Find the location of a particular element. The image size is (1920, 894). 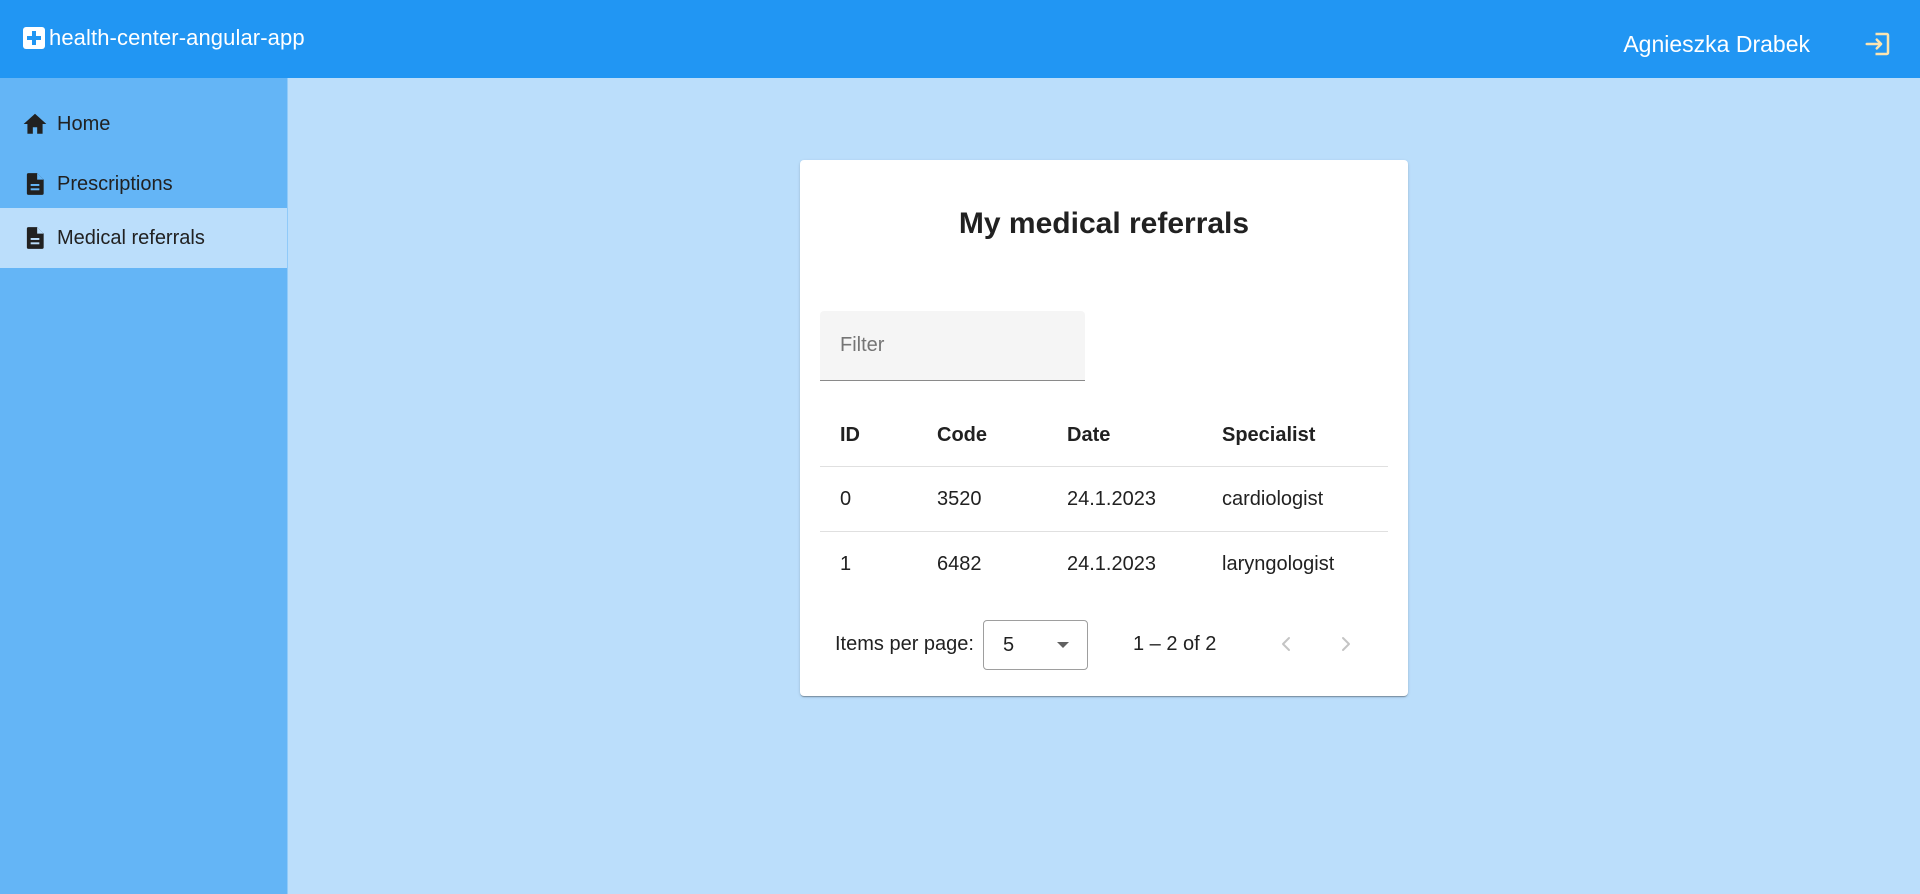

sidebar-item-label: Prescriptions is located at coordinates (115, 183).